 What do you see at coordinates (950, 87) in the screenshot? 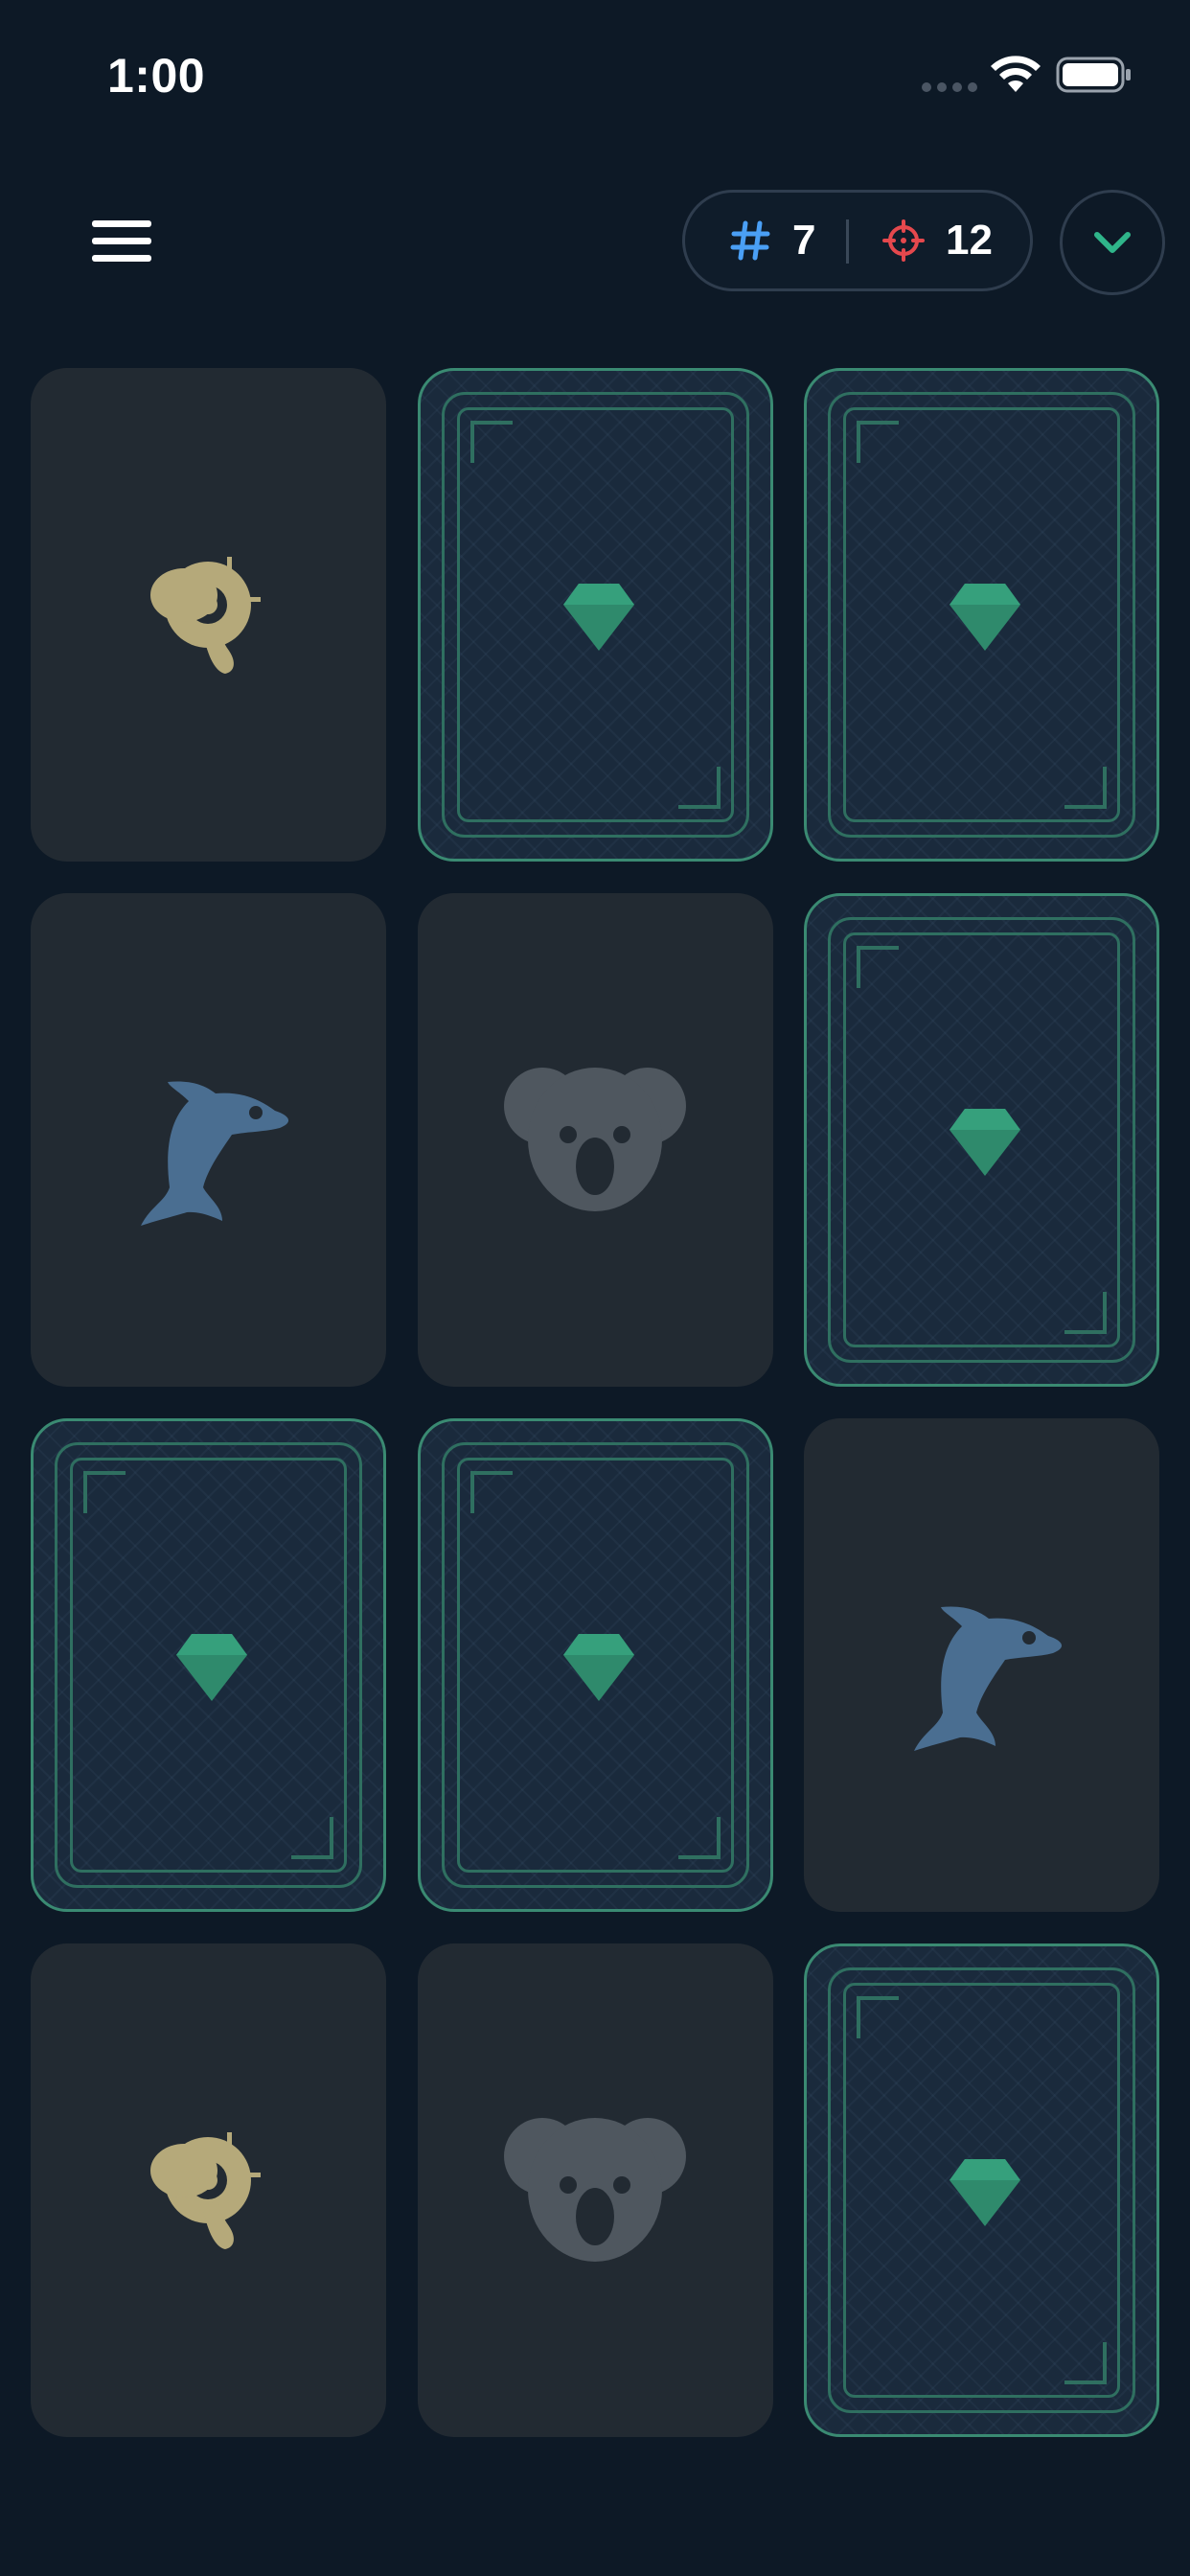
I see `cellular-signal-icon` at bounding box center [950, 87].